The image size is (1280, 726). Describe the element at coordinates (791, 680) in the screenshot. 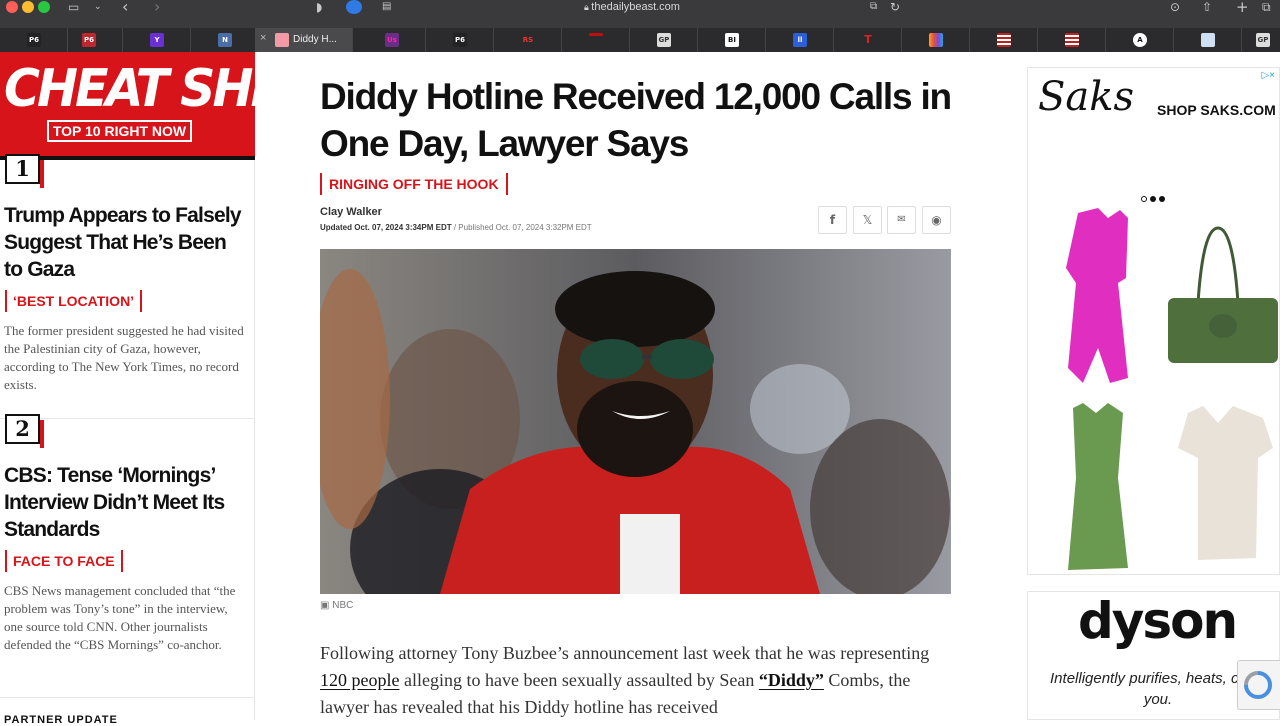

I see `body-link: “Diddy”` at that location.